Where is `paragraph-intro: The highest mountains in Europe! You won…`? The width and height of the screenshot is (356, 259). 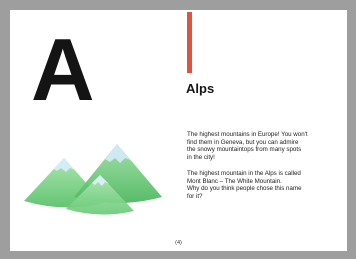
paragraph-intro: The highest mountains in Europe! You won… is located at coordinates (247, 146).